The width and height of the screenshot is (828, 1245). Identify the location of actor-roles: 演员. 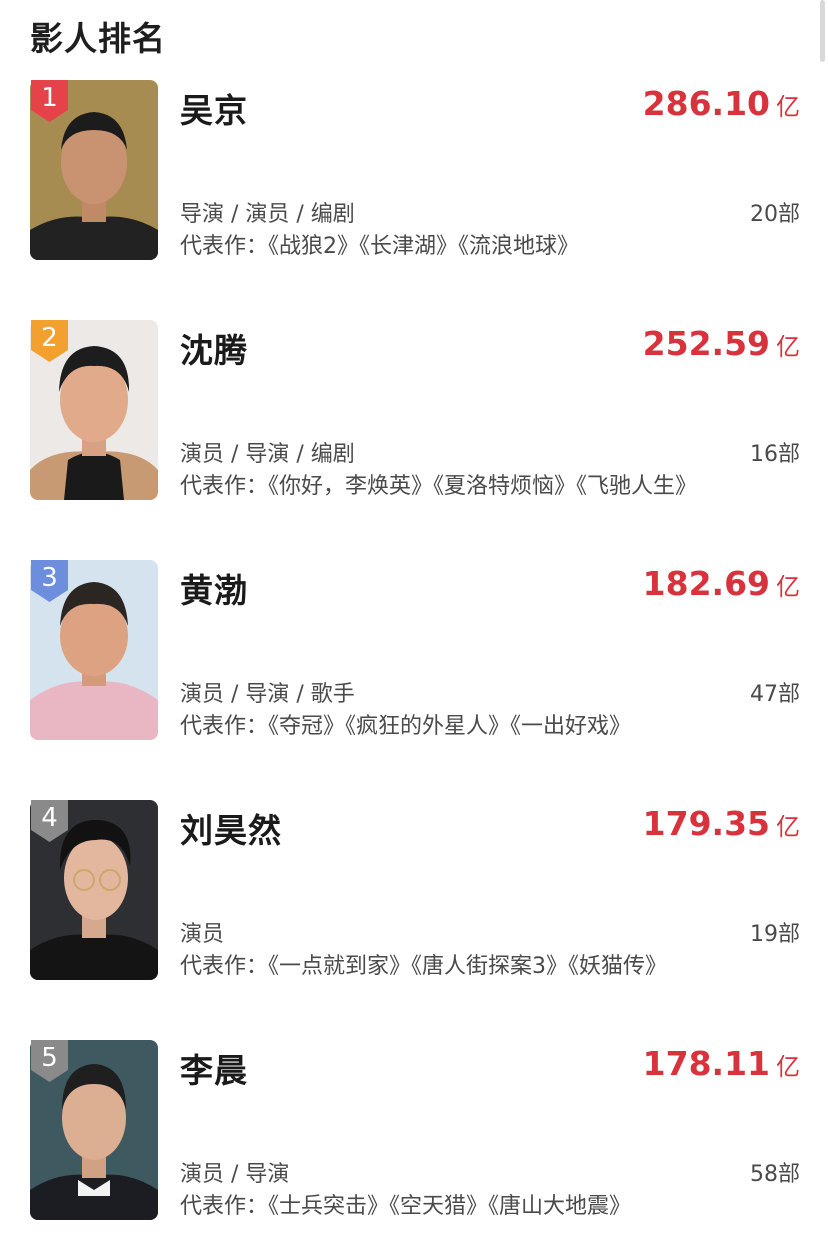
(202, 934).